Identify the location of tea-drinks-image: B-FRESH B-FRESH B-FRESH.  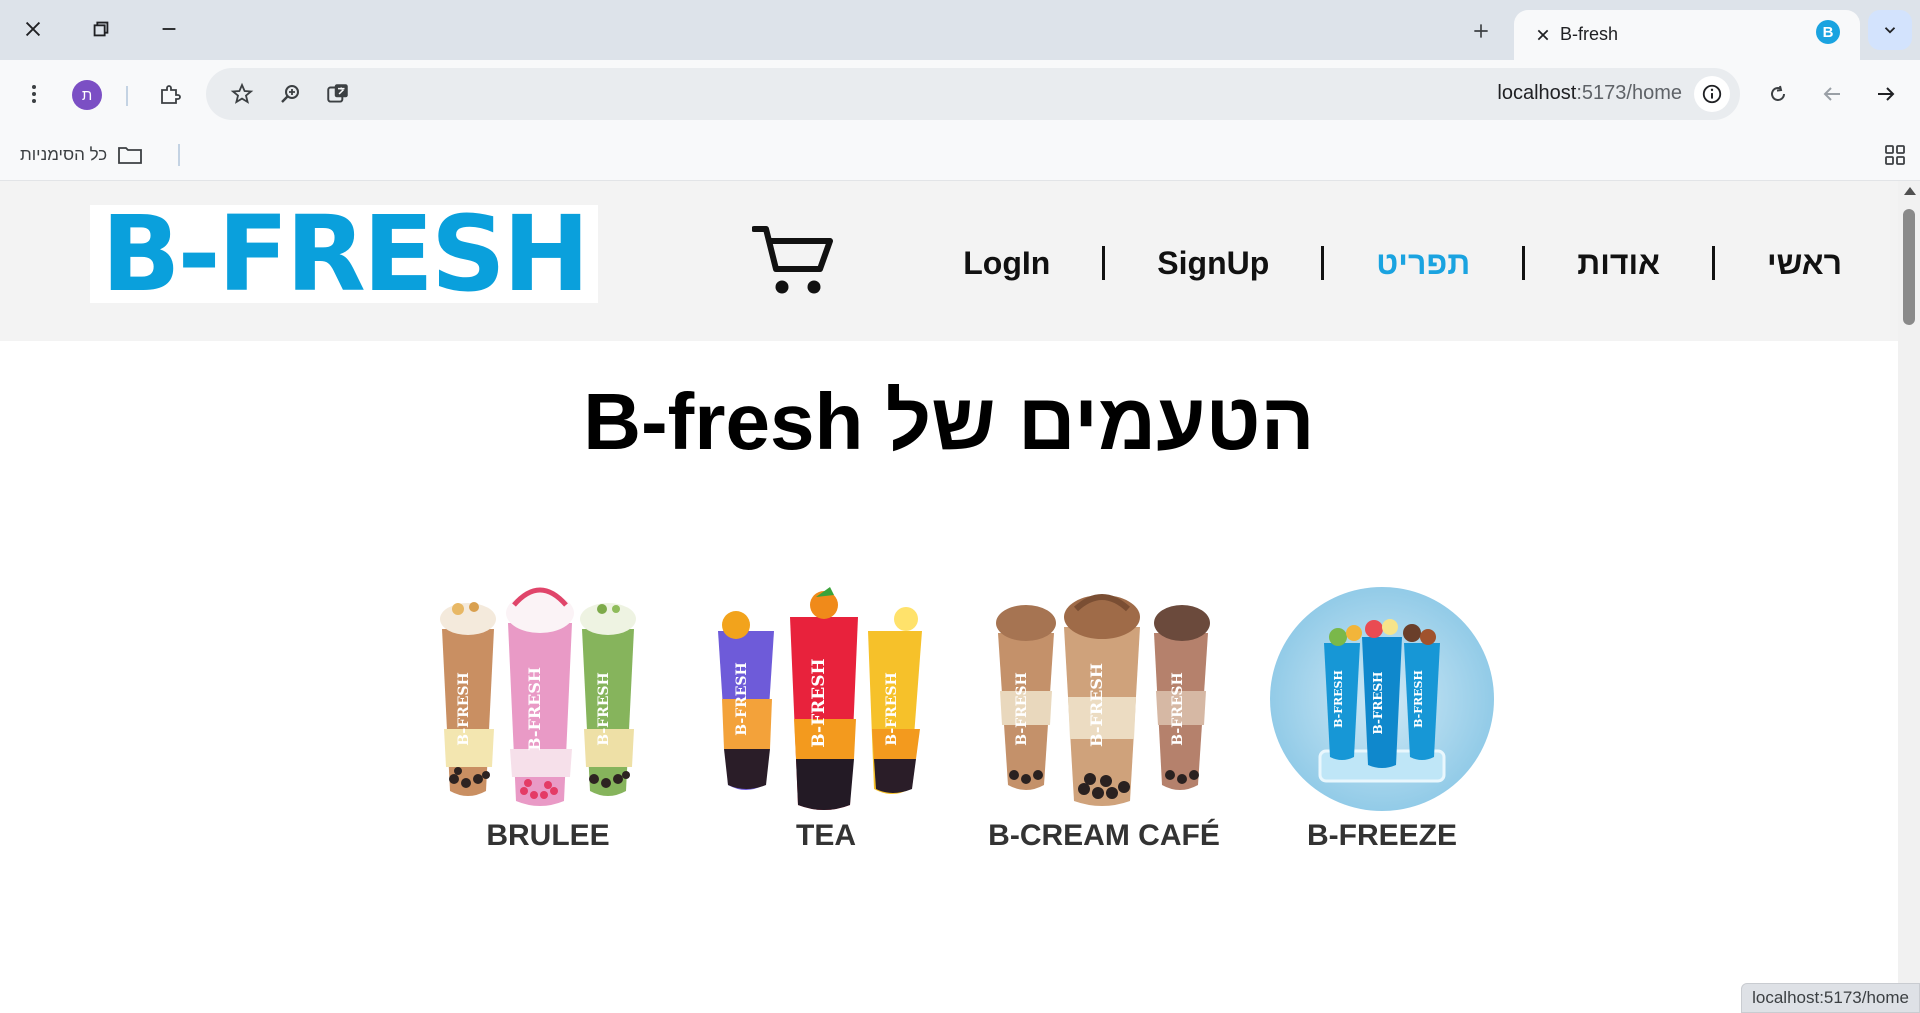
(820, 698).